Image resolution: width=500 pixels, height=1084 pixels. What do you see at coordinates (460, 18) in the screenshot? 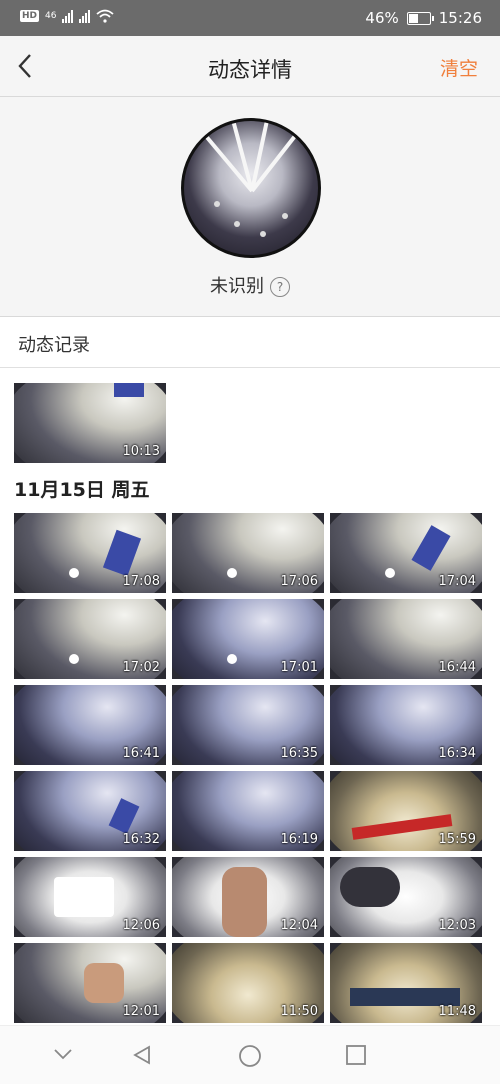
I see `clock: 15:26` at bounding box center [460, 18].